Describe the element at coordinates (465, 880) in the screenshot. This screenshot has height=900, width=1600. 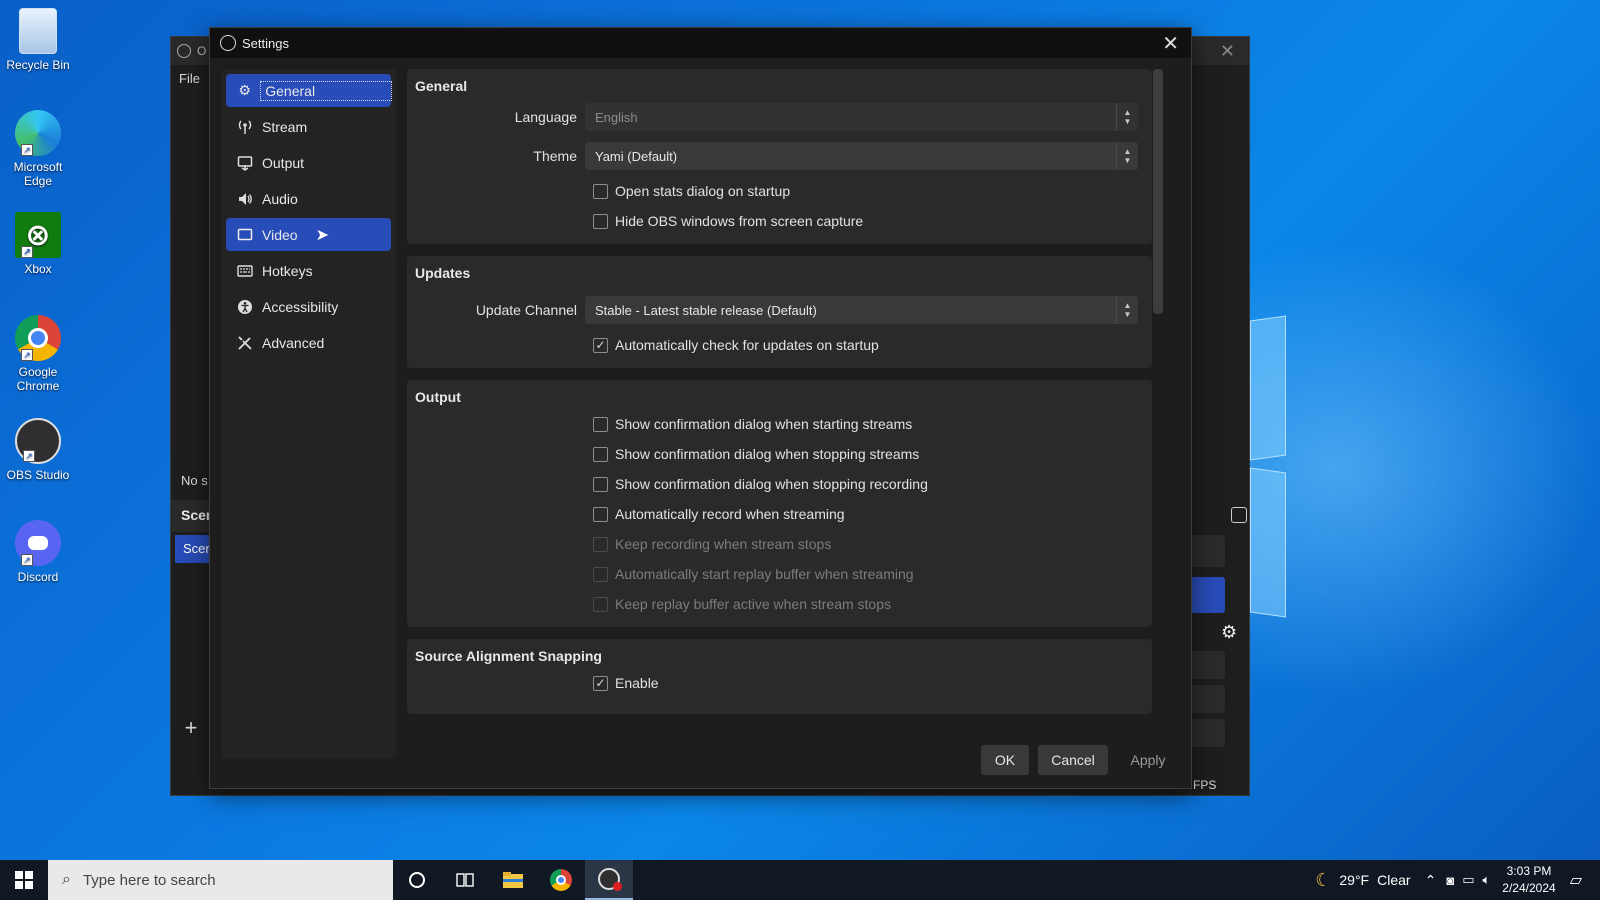
I see `task-view-icon` at that location.